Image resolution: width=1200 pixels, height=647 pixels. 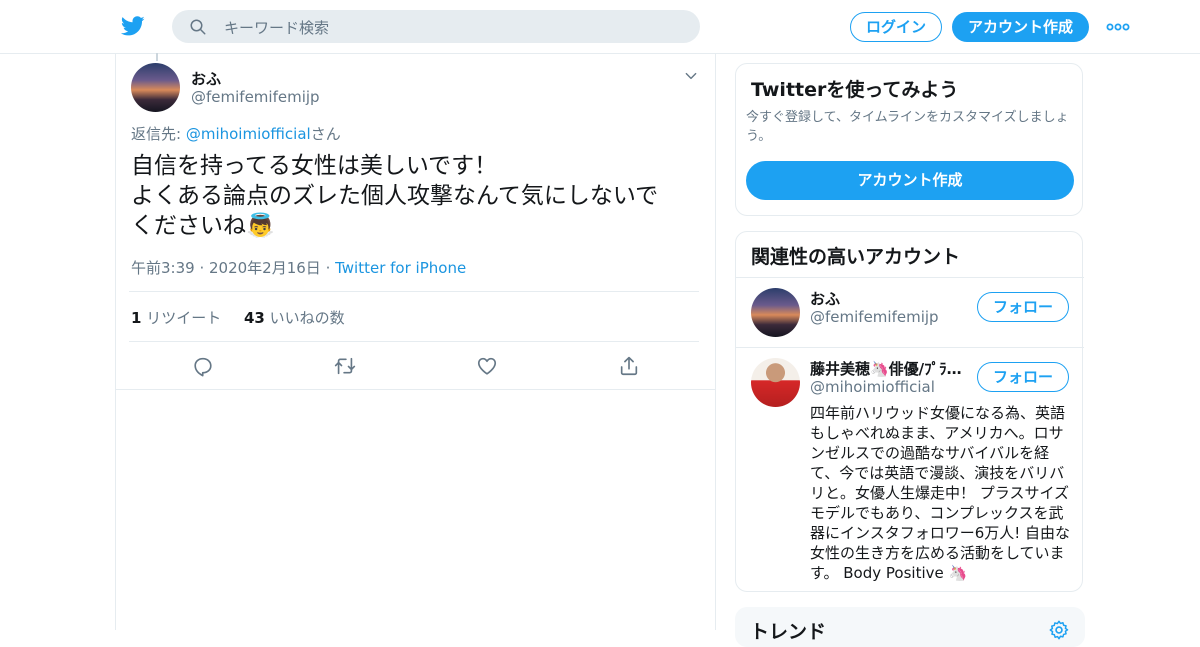 What do you see at coordinates (487, 366) in the screenshot?
I see `like-heart-icon` at bounding box center [487, 366].